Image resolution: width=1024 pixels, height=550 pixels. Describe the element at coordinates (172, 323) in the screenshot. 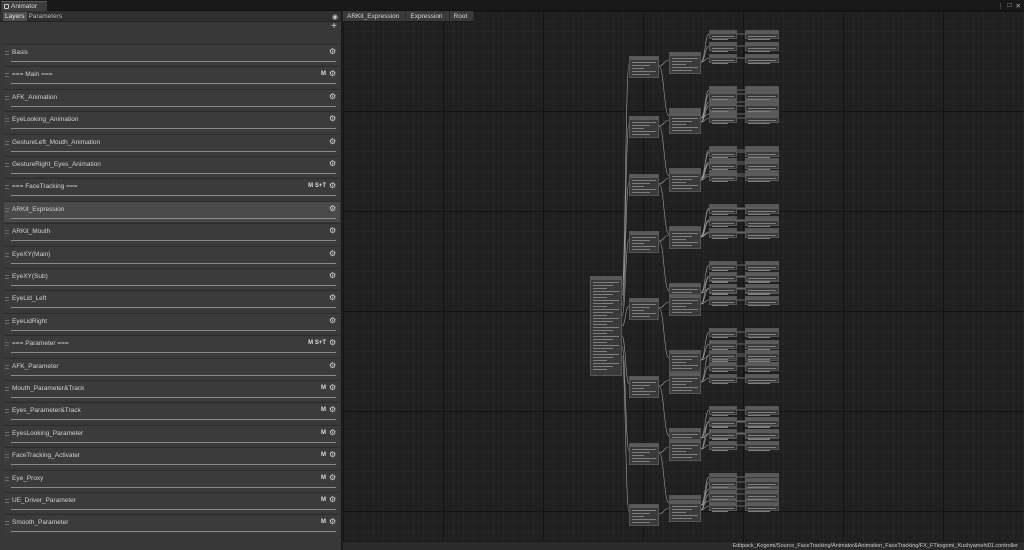

I see `layer-row: EyeLidRight ⚙` at that location.